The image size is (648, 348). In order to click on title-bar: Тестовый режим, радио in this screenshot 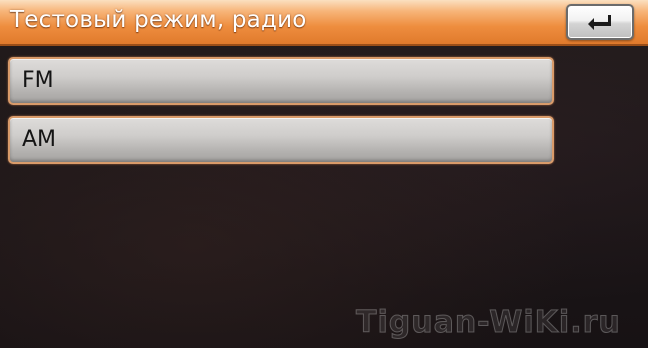, I will do `click(324, 23)`.